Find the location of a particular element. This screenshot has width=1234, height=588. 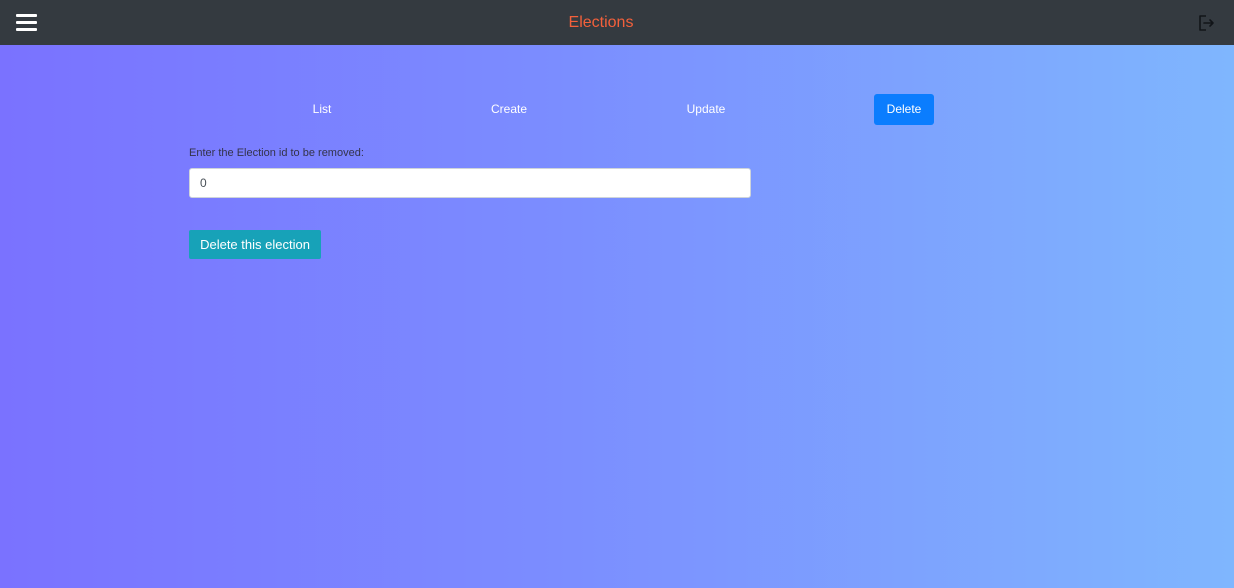

tab-delete: Delete is located at coordinates (904, 109).